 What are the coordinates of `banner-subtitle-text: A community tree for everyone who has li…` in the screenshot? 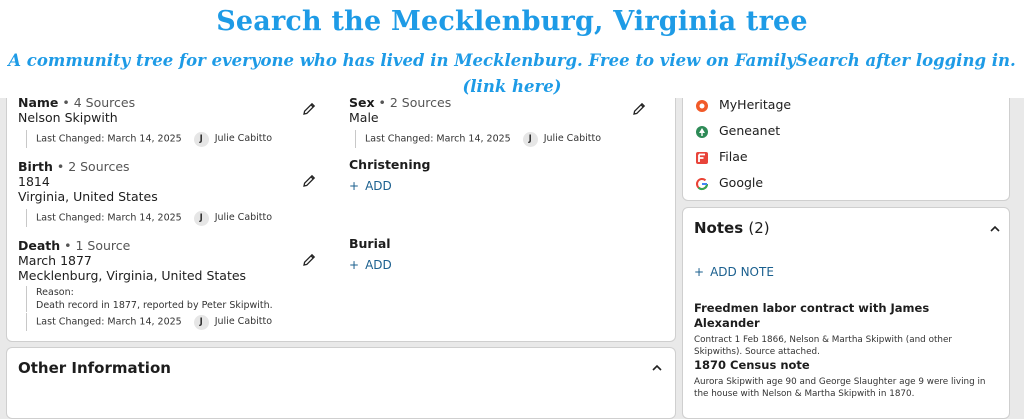 It's located at (512, 60).